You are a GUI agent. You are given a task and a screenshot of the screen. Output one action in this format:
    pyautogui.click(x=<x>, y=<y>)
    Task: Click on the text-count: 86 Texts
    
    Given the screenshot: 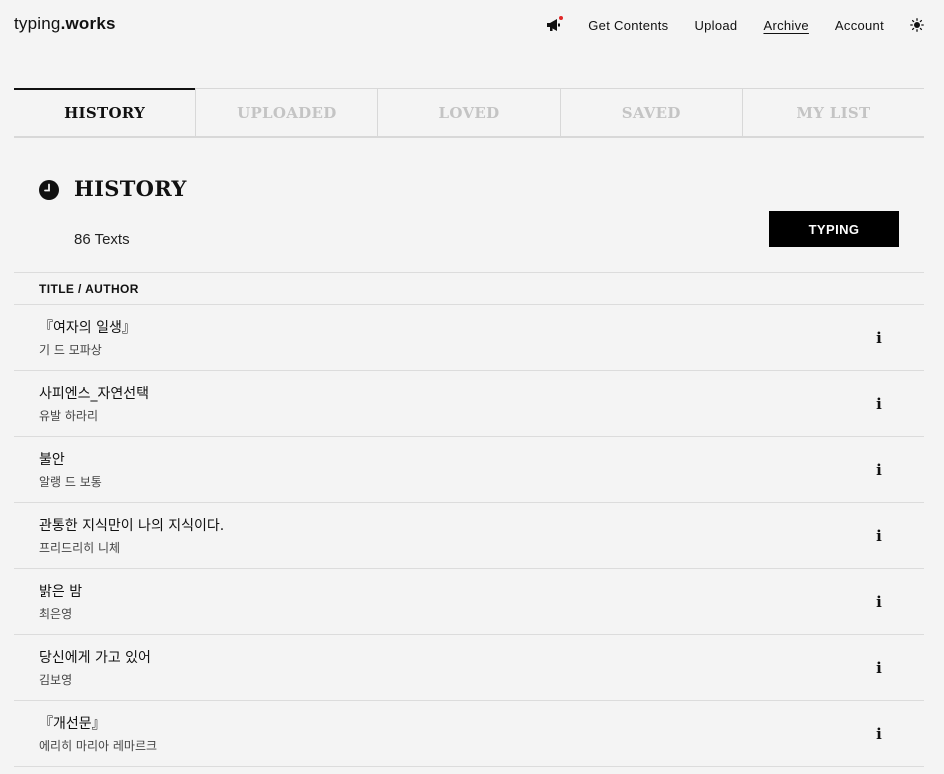 What is the action you would take?
    pyautogui.click(x=102, y=239)
    